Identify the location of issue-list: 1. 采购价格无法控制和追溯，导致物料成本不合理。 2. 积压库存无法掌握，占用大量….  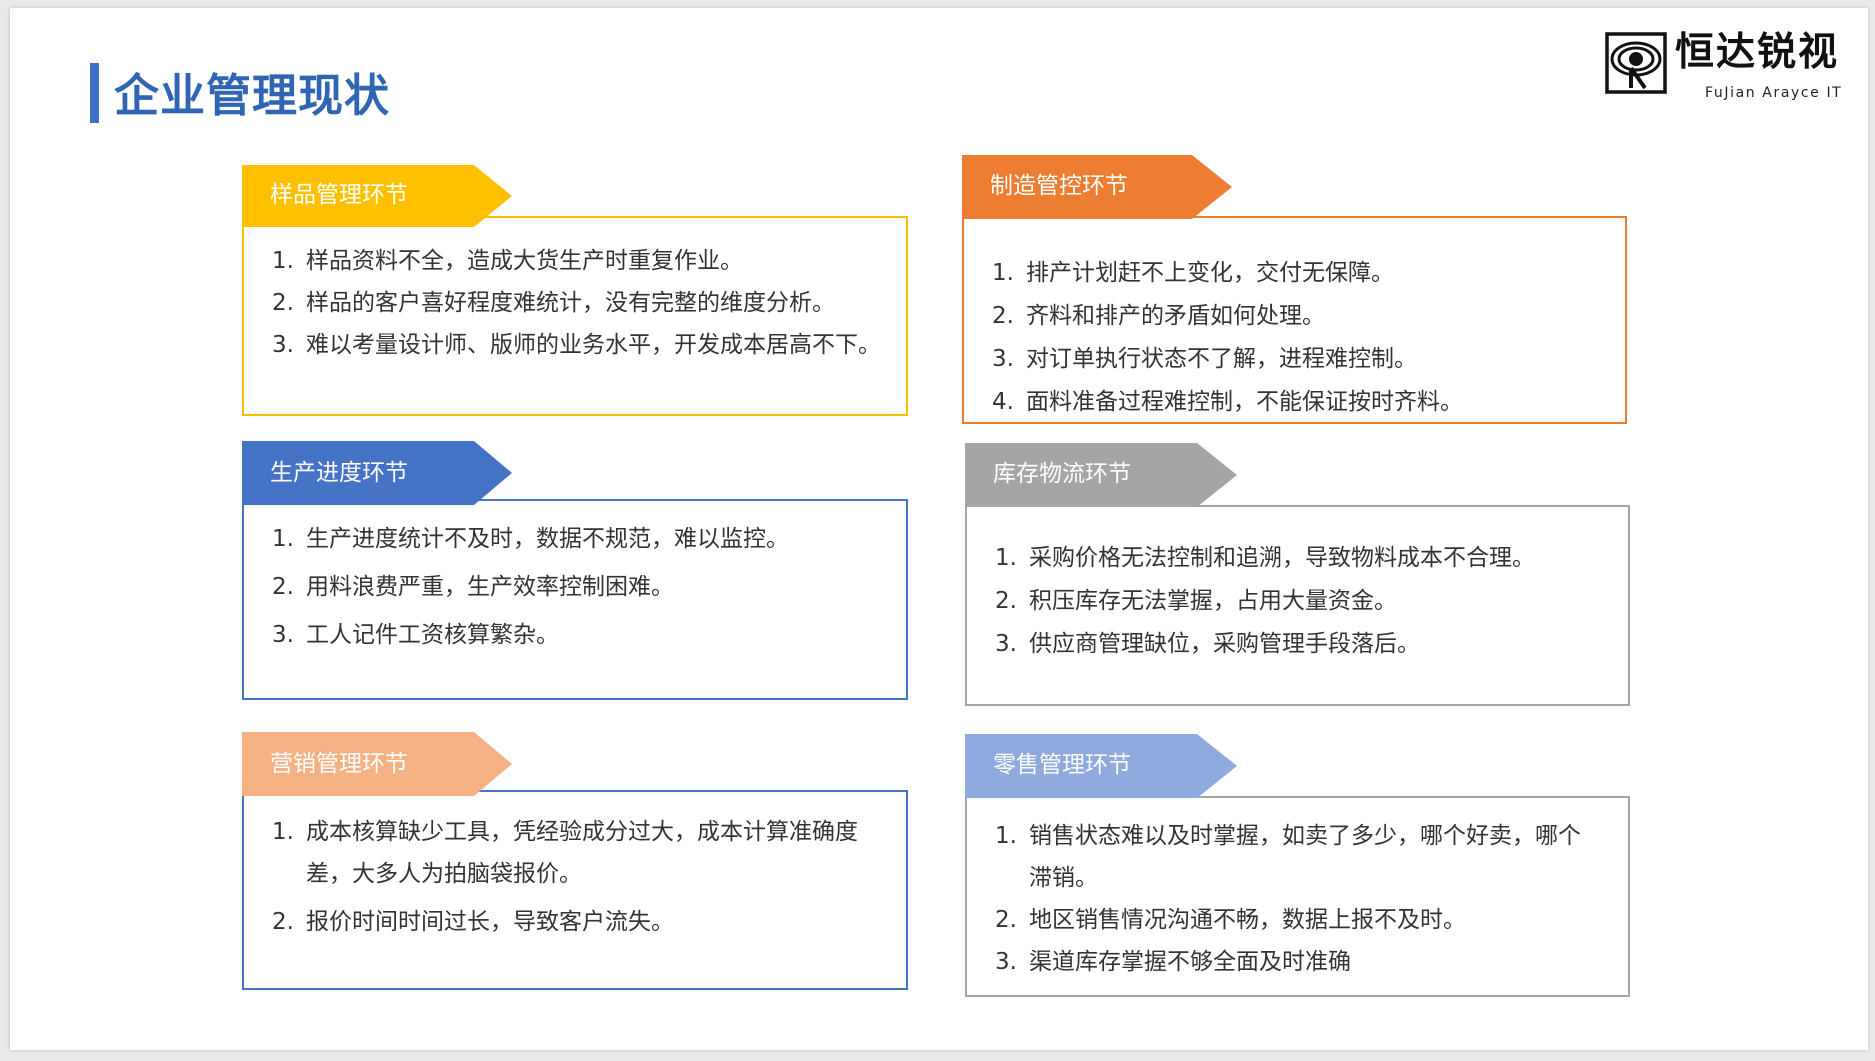
(1311, 601).